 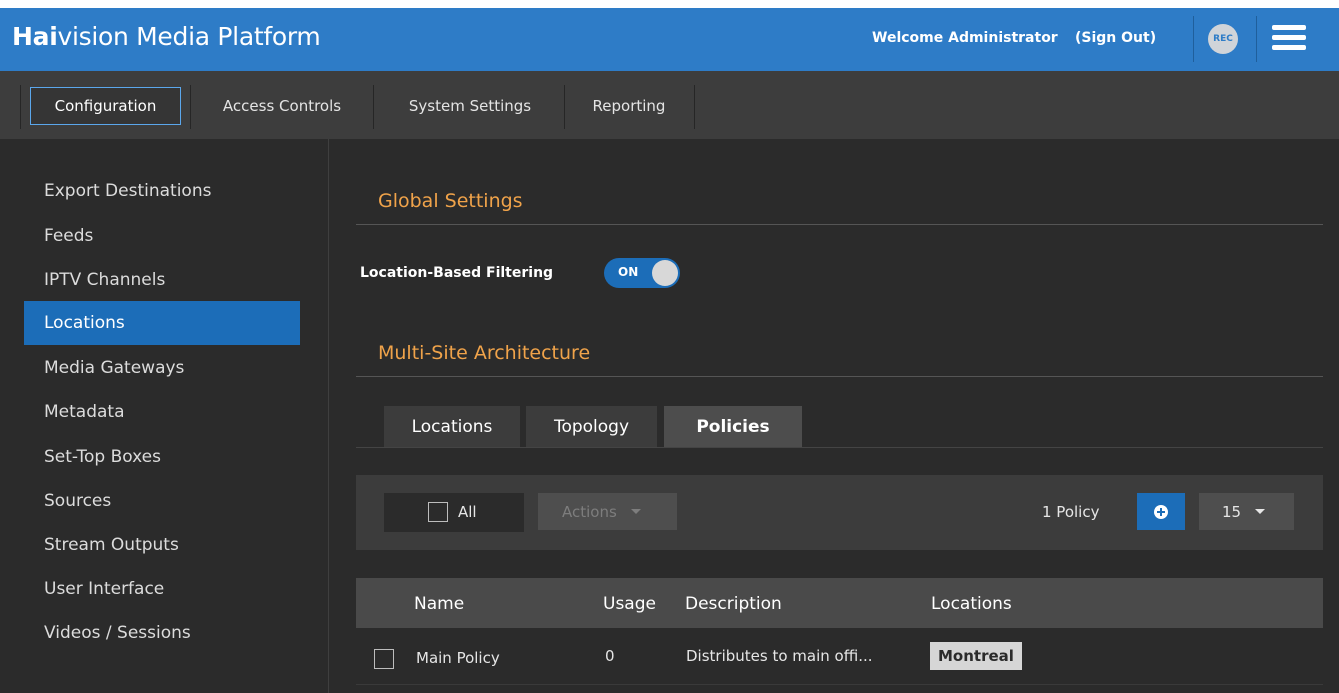 What do you see at coordinates (1246, 511) in the screenshot?
I see `page-size-select: 15` at bounding box center [1246, 511].